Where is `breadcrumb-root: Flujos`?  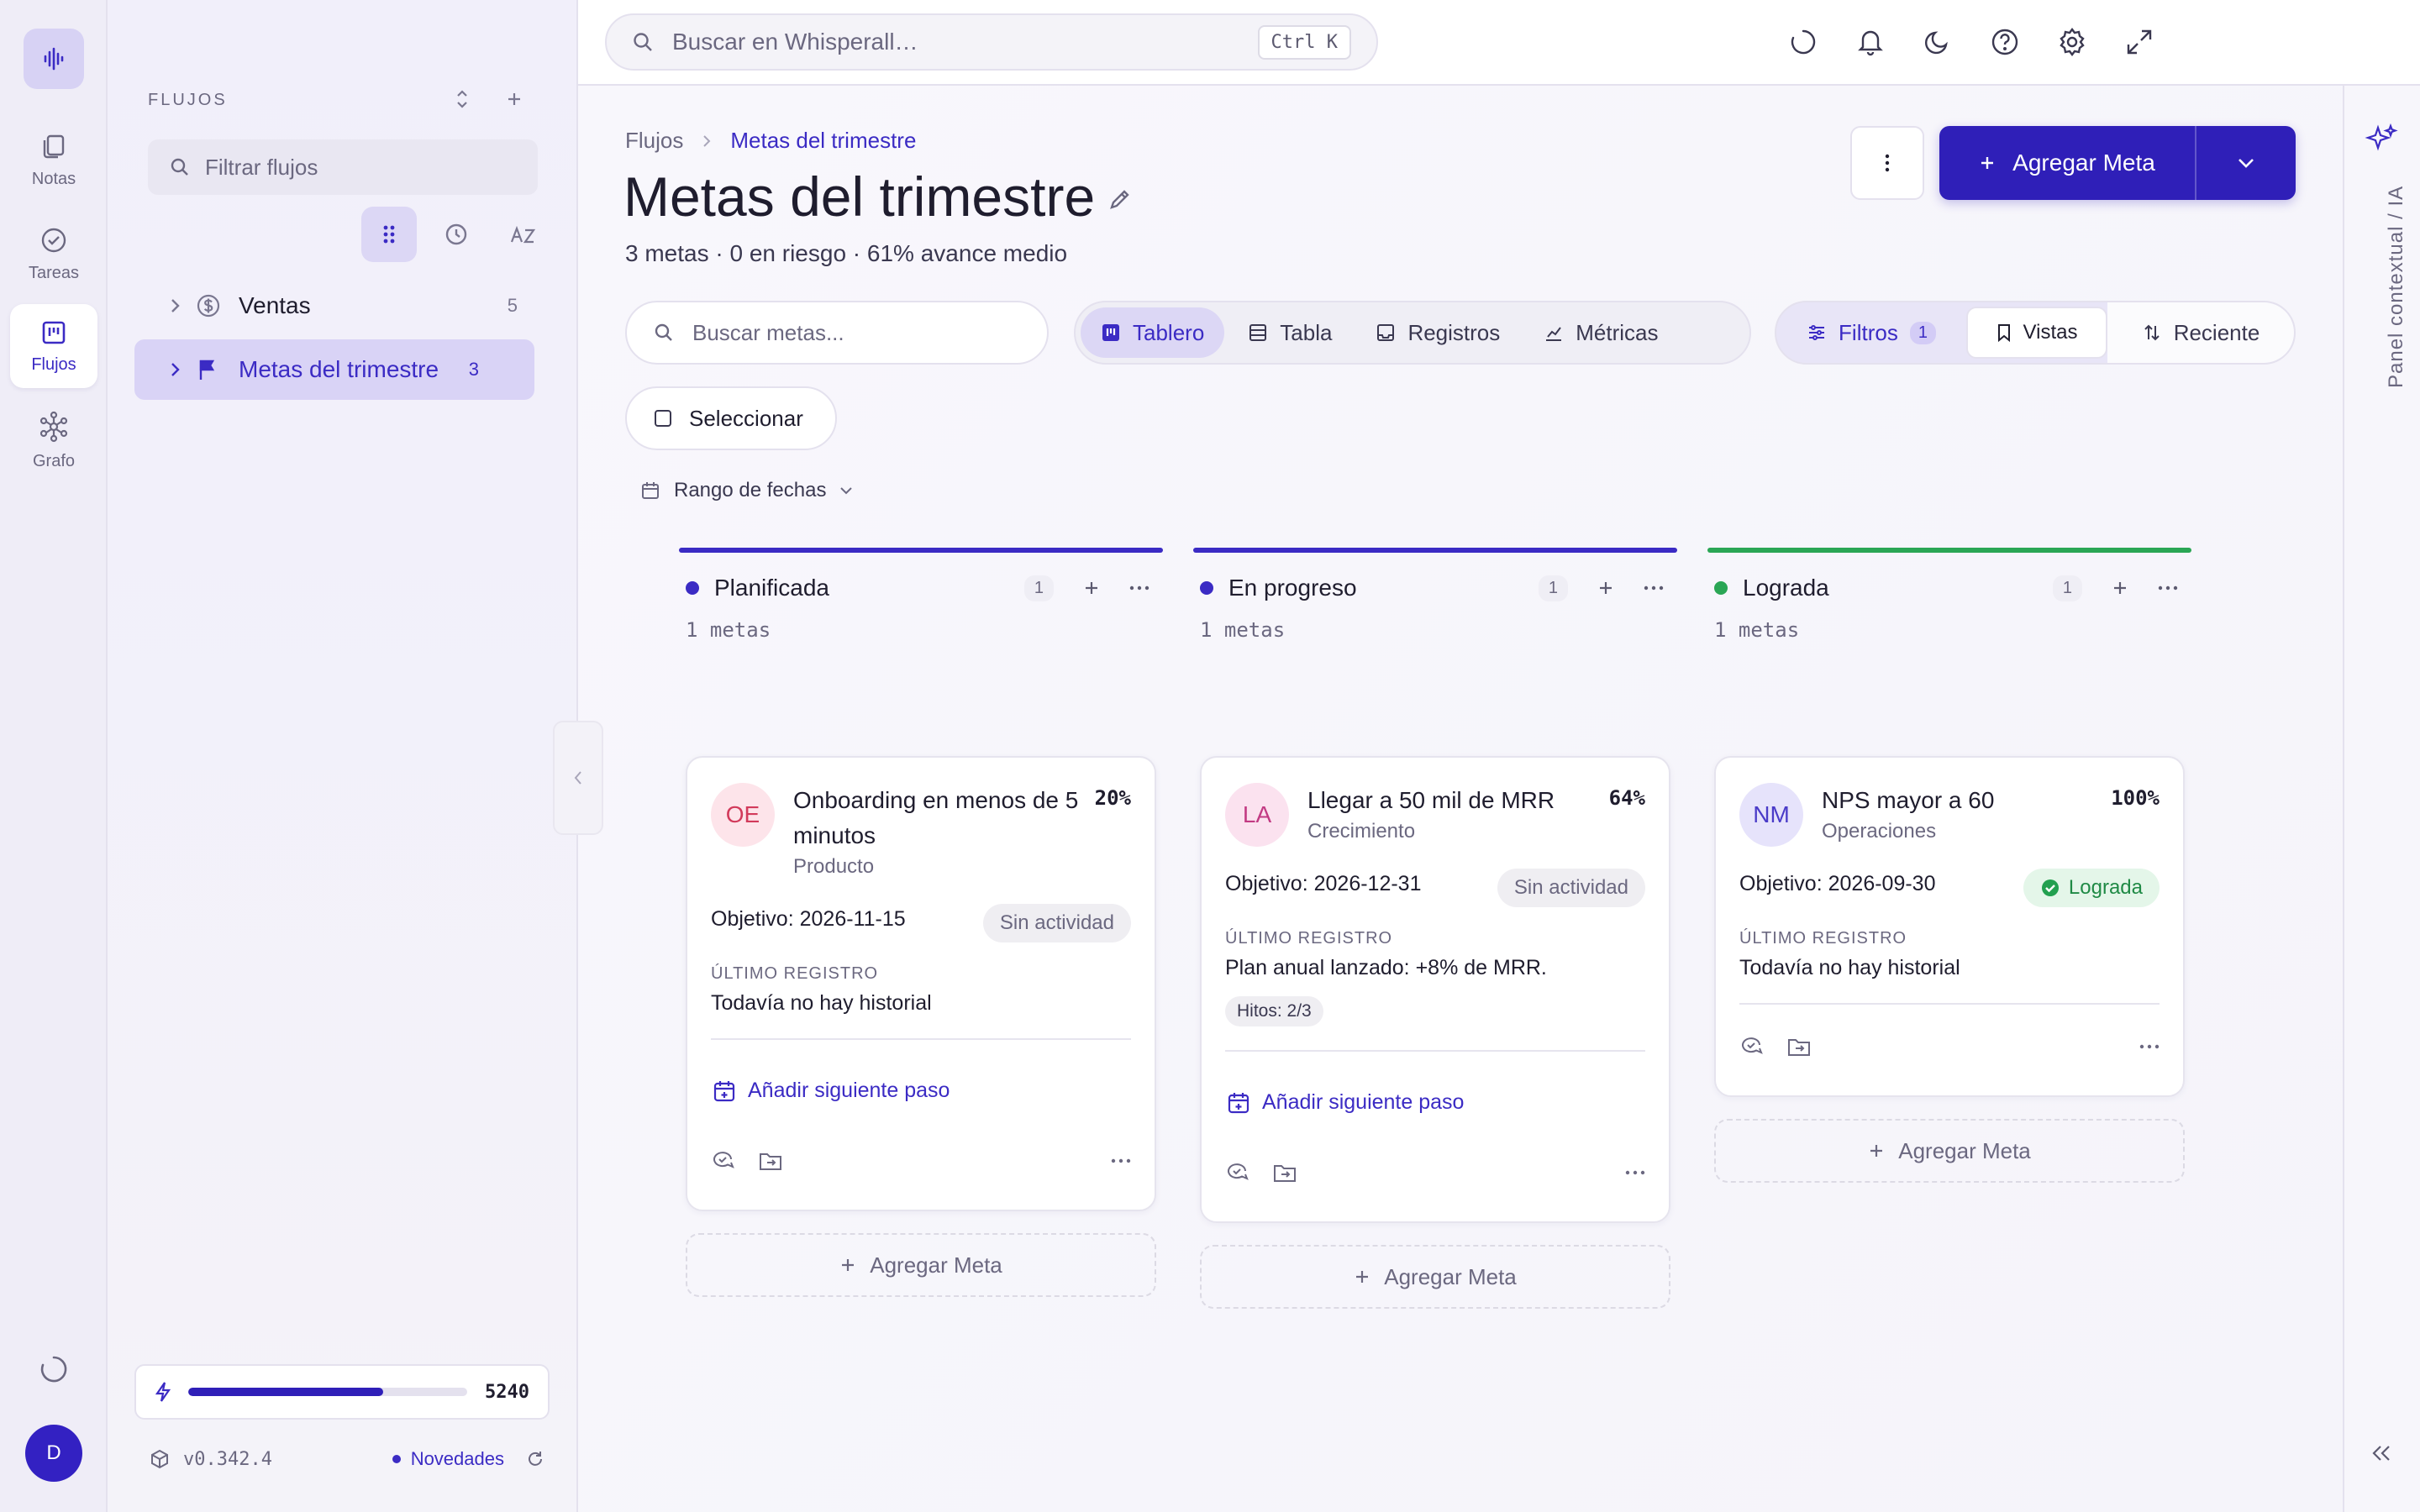
breadcrumb-root: Flujos is located at coordinates (654, 141).